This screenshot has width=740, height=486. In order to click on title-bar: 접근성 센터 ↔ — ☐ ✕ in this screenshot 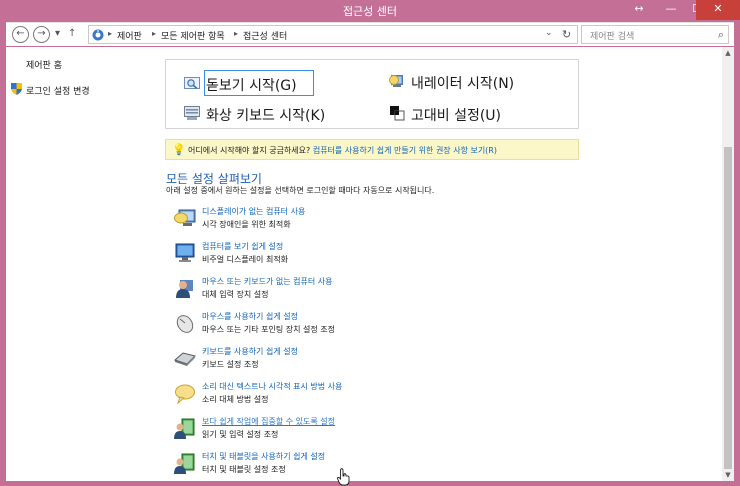, I will do `click(370, 10)`.